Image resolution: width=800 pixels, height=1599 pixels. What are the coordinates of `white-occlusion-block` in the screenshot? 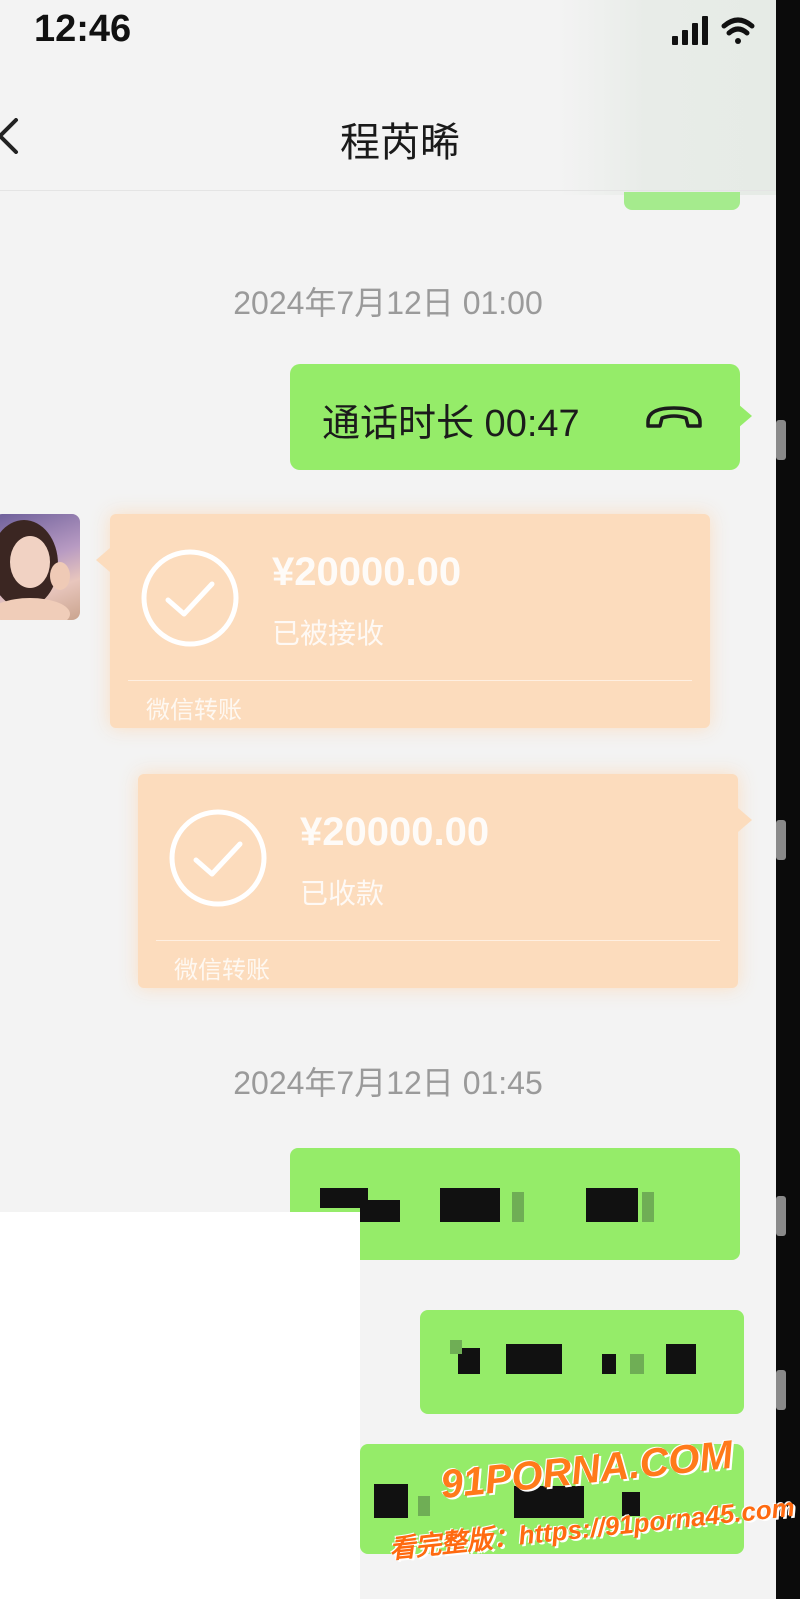 It's located at (180, 1405).